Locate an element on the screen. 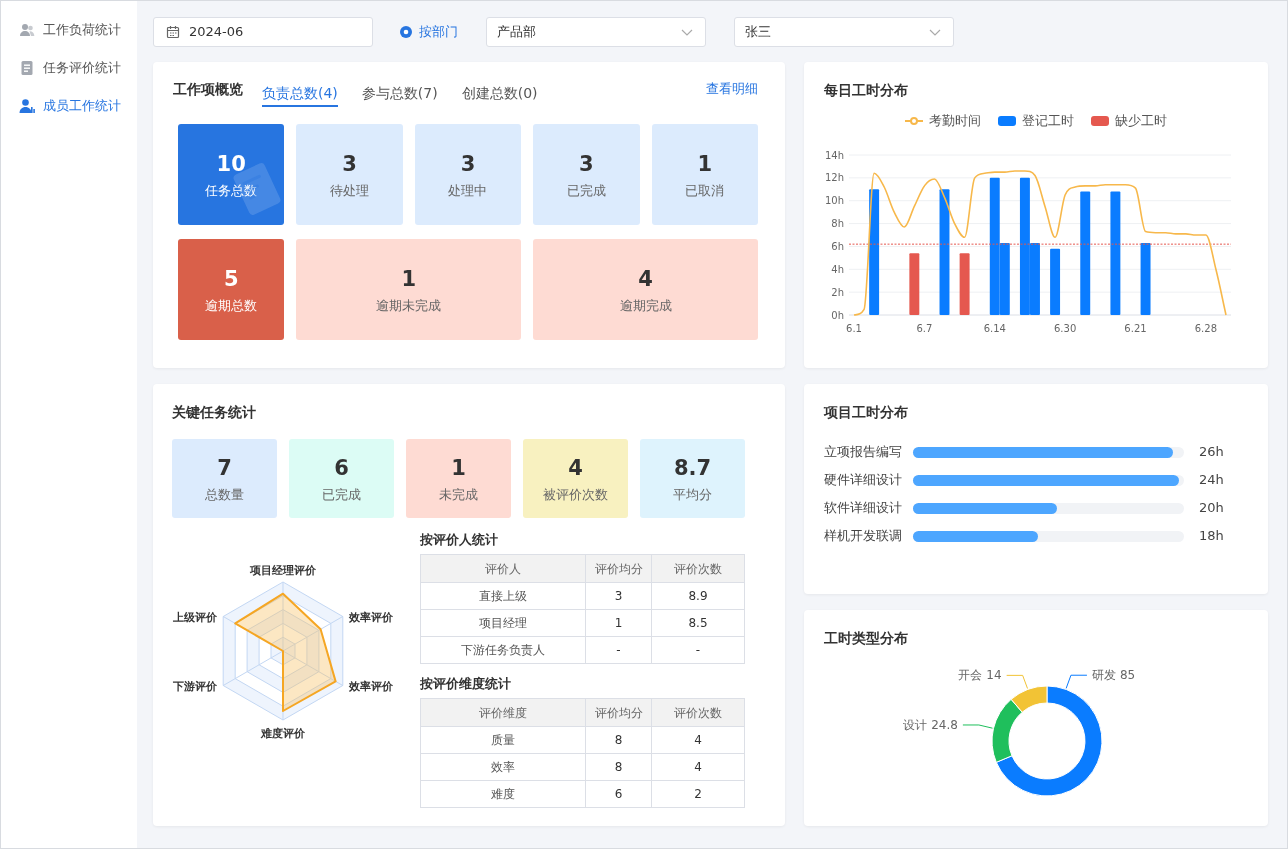 This screenshot has height=849, width=1288. axis-label: 6.7 is located at coordinates (924, 328).